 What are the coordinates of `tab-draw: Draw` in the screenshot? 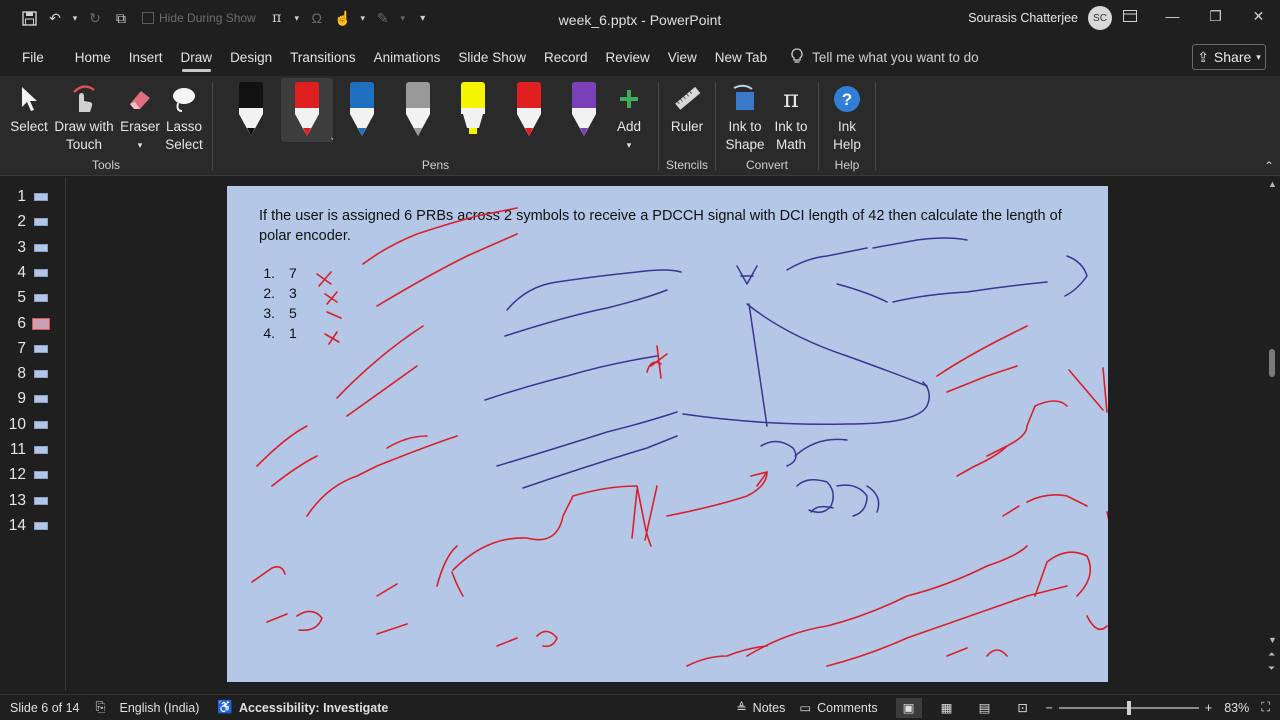 It's located at (197, 57).